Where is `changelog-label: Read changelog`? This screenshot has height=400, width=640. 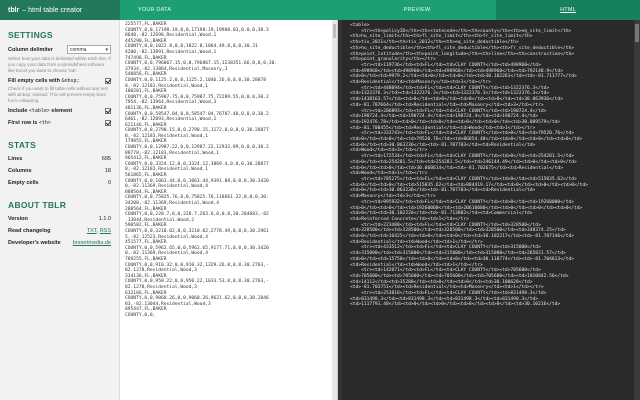 changelog-label: Read changelog is located at coordinates (29, 231).